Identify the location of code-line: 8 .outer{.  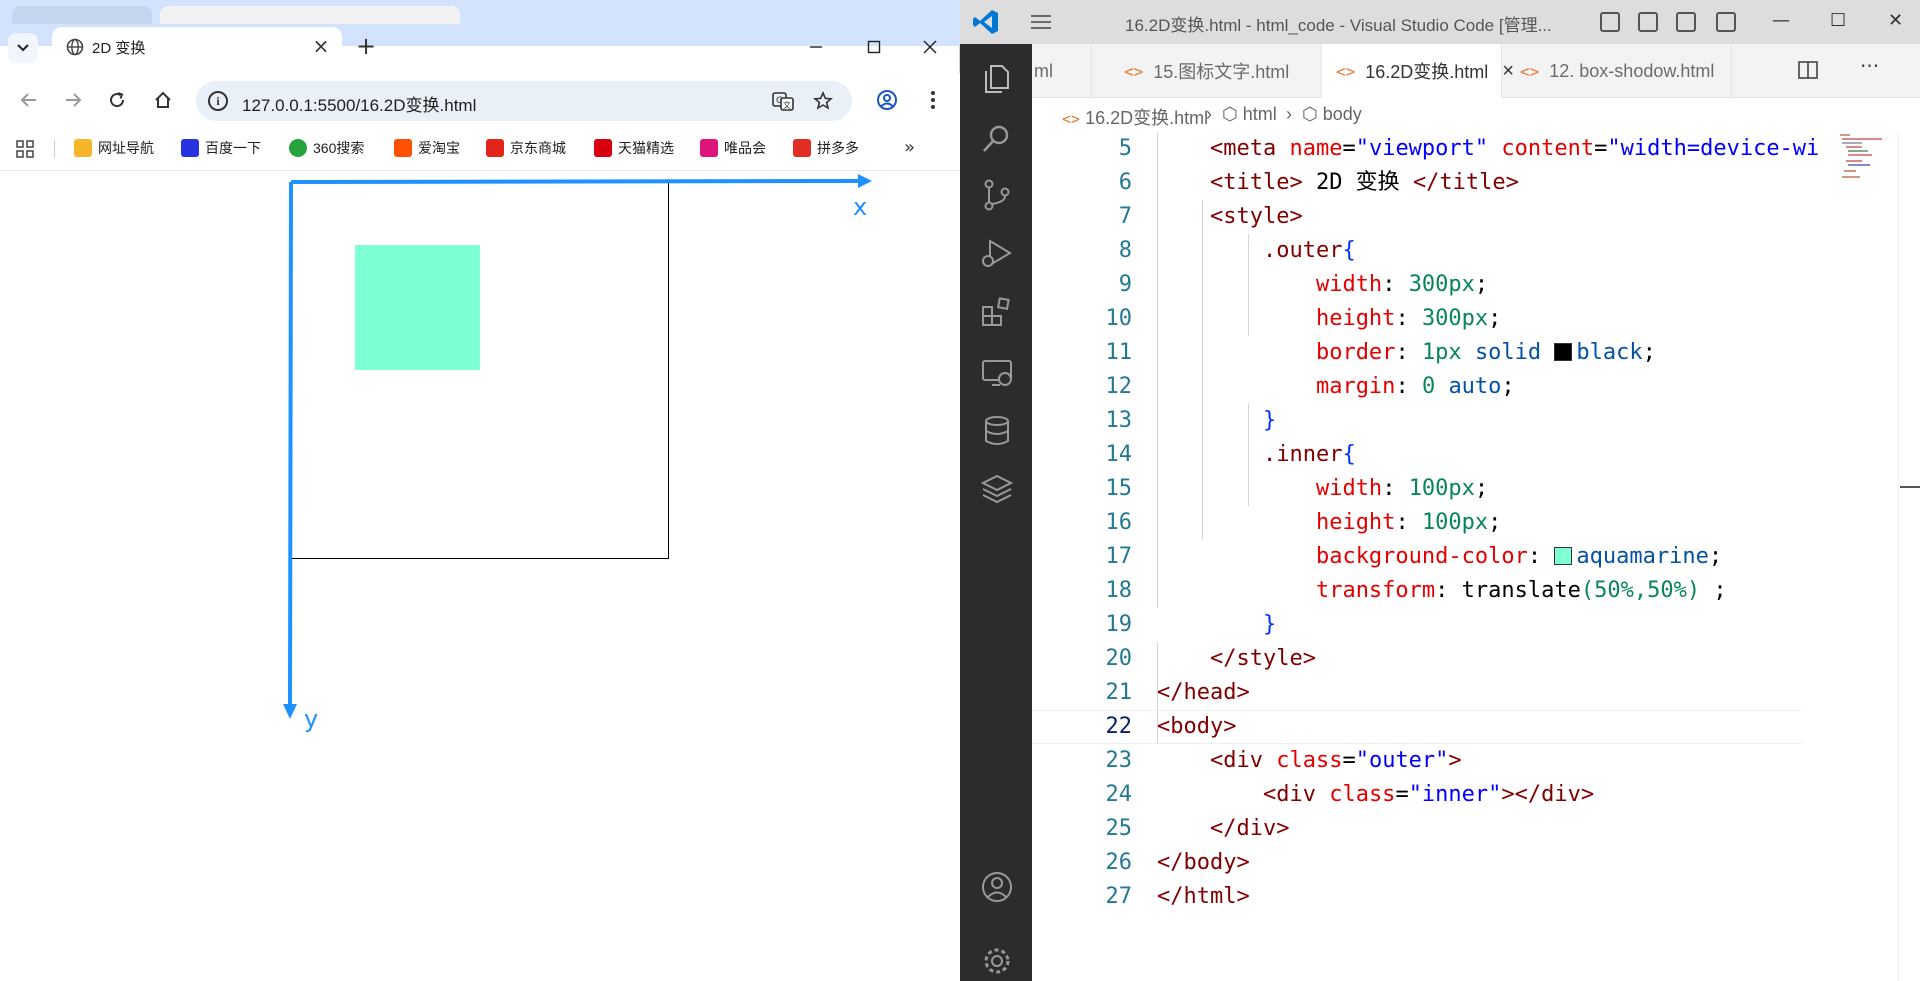
(1417, 251).